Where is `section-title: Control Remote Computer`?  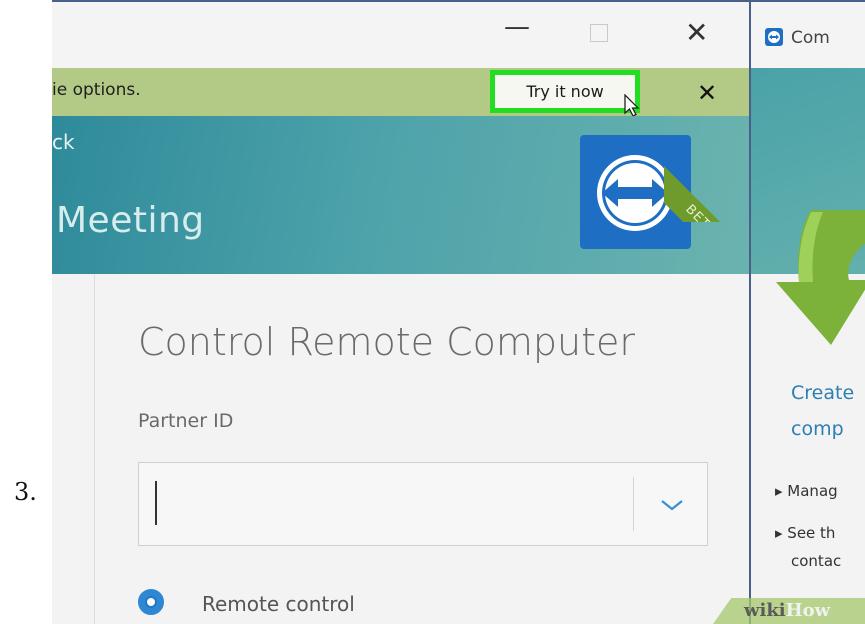 section-title: Control Remote Computer is located at coordinates (387, 342).